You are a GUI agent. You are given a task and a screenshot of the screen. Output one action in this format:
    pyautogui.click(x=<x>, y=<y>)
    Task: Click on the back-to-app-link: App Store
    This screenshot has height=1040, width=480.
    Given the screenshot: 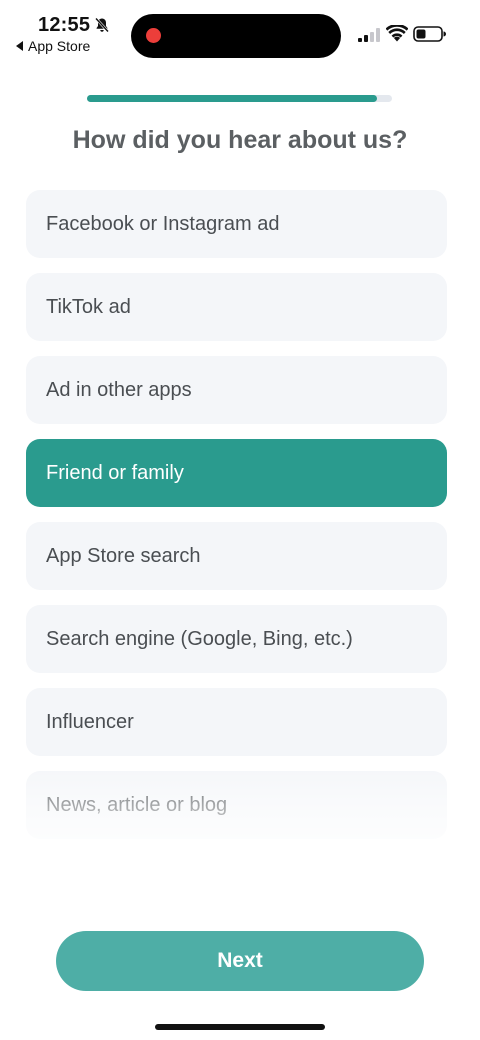 What is the action you would take?
    pyautogui.click(x=53, y=46)
    